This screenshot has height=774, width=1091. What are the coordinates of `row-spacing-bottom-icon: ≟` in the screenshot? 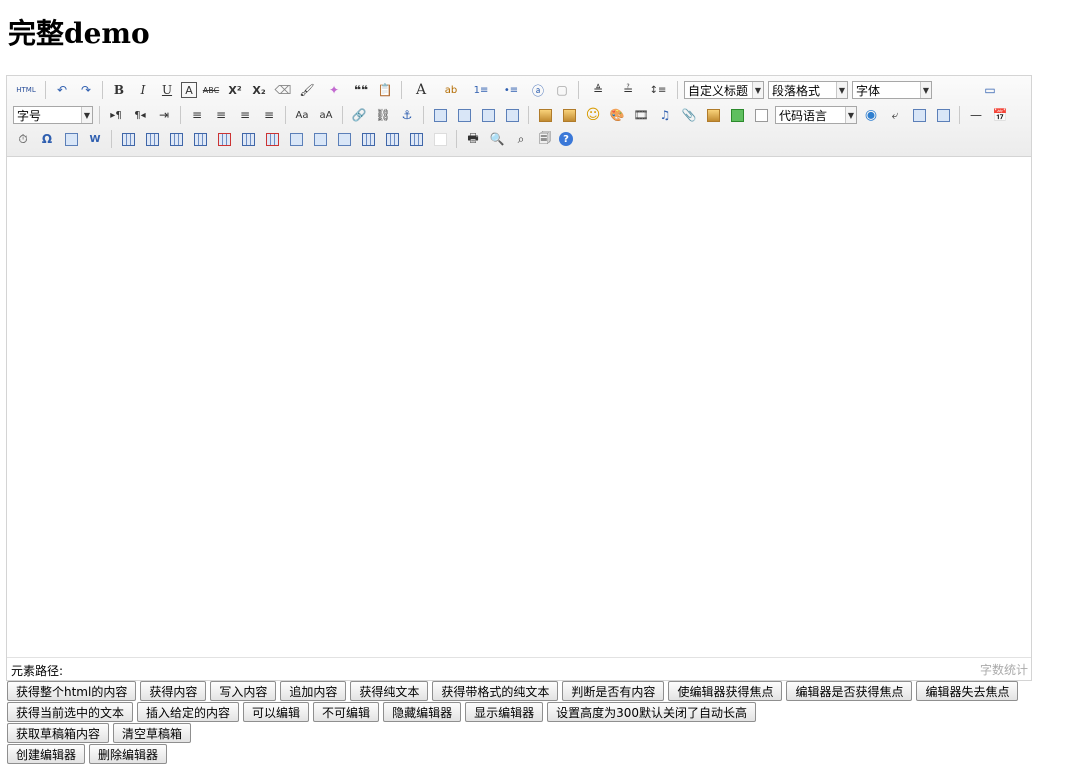 It's located at (628, 90).